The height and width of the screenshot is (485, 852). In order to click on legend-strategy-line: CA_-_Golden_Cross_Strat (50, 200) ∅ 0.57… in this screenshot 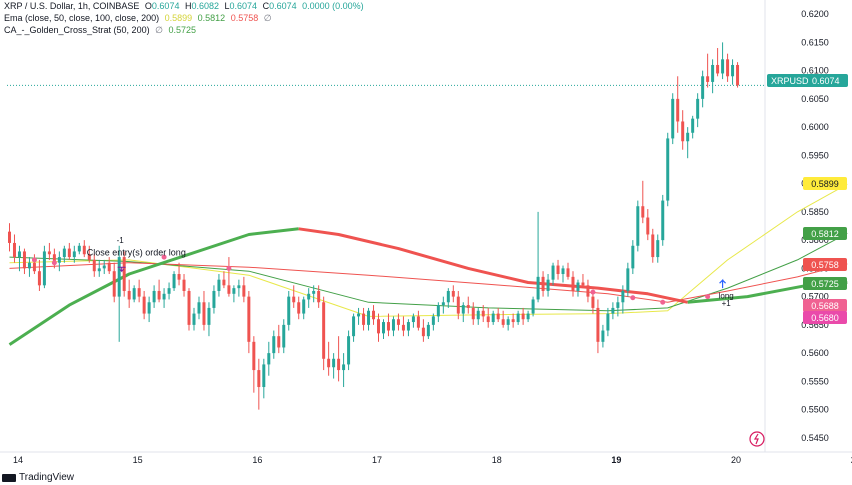, I will do `click(101, 30)`.